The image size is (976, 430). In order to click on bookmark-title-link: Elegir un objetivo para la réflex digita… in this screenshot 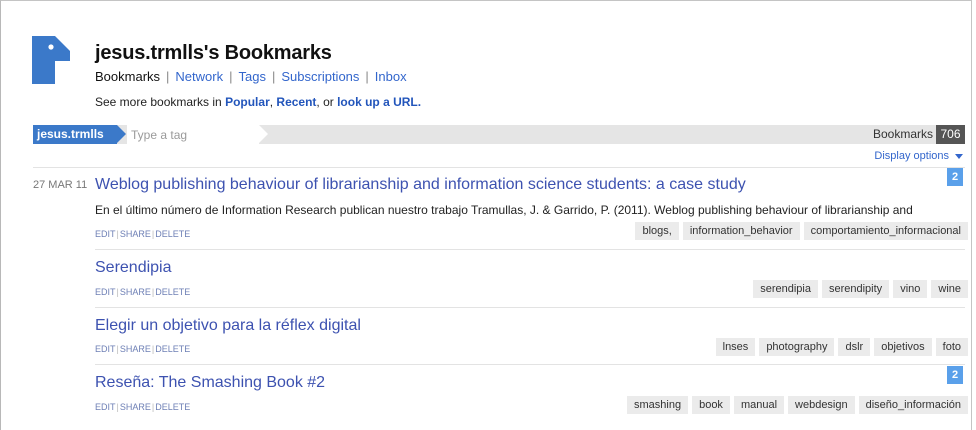, I will do `click(228, 326)`.